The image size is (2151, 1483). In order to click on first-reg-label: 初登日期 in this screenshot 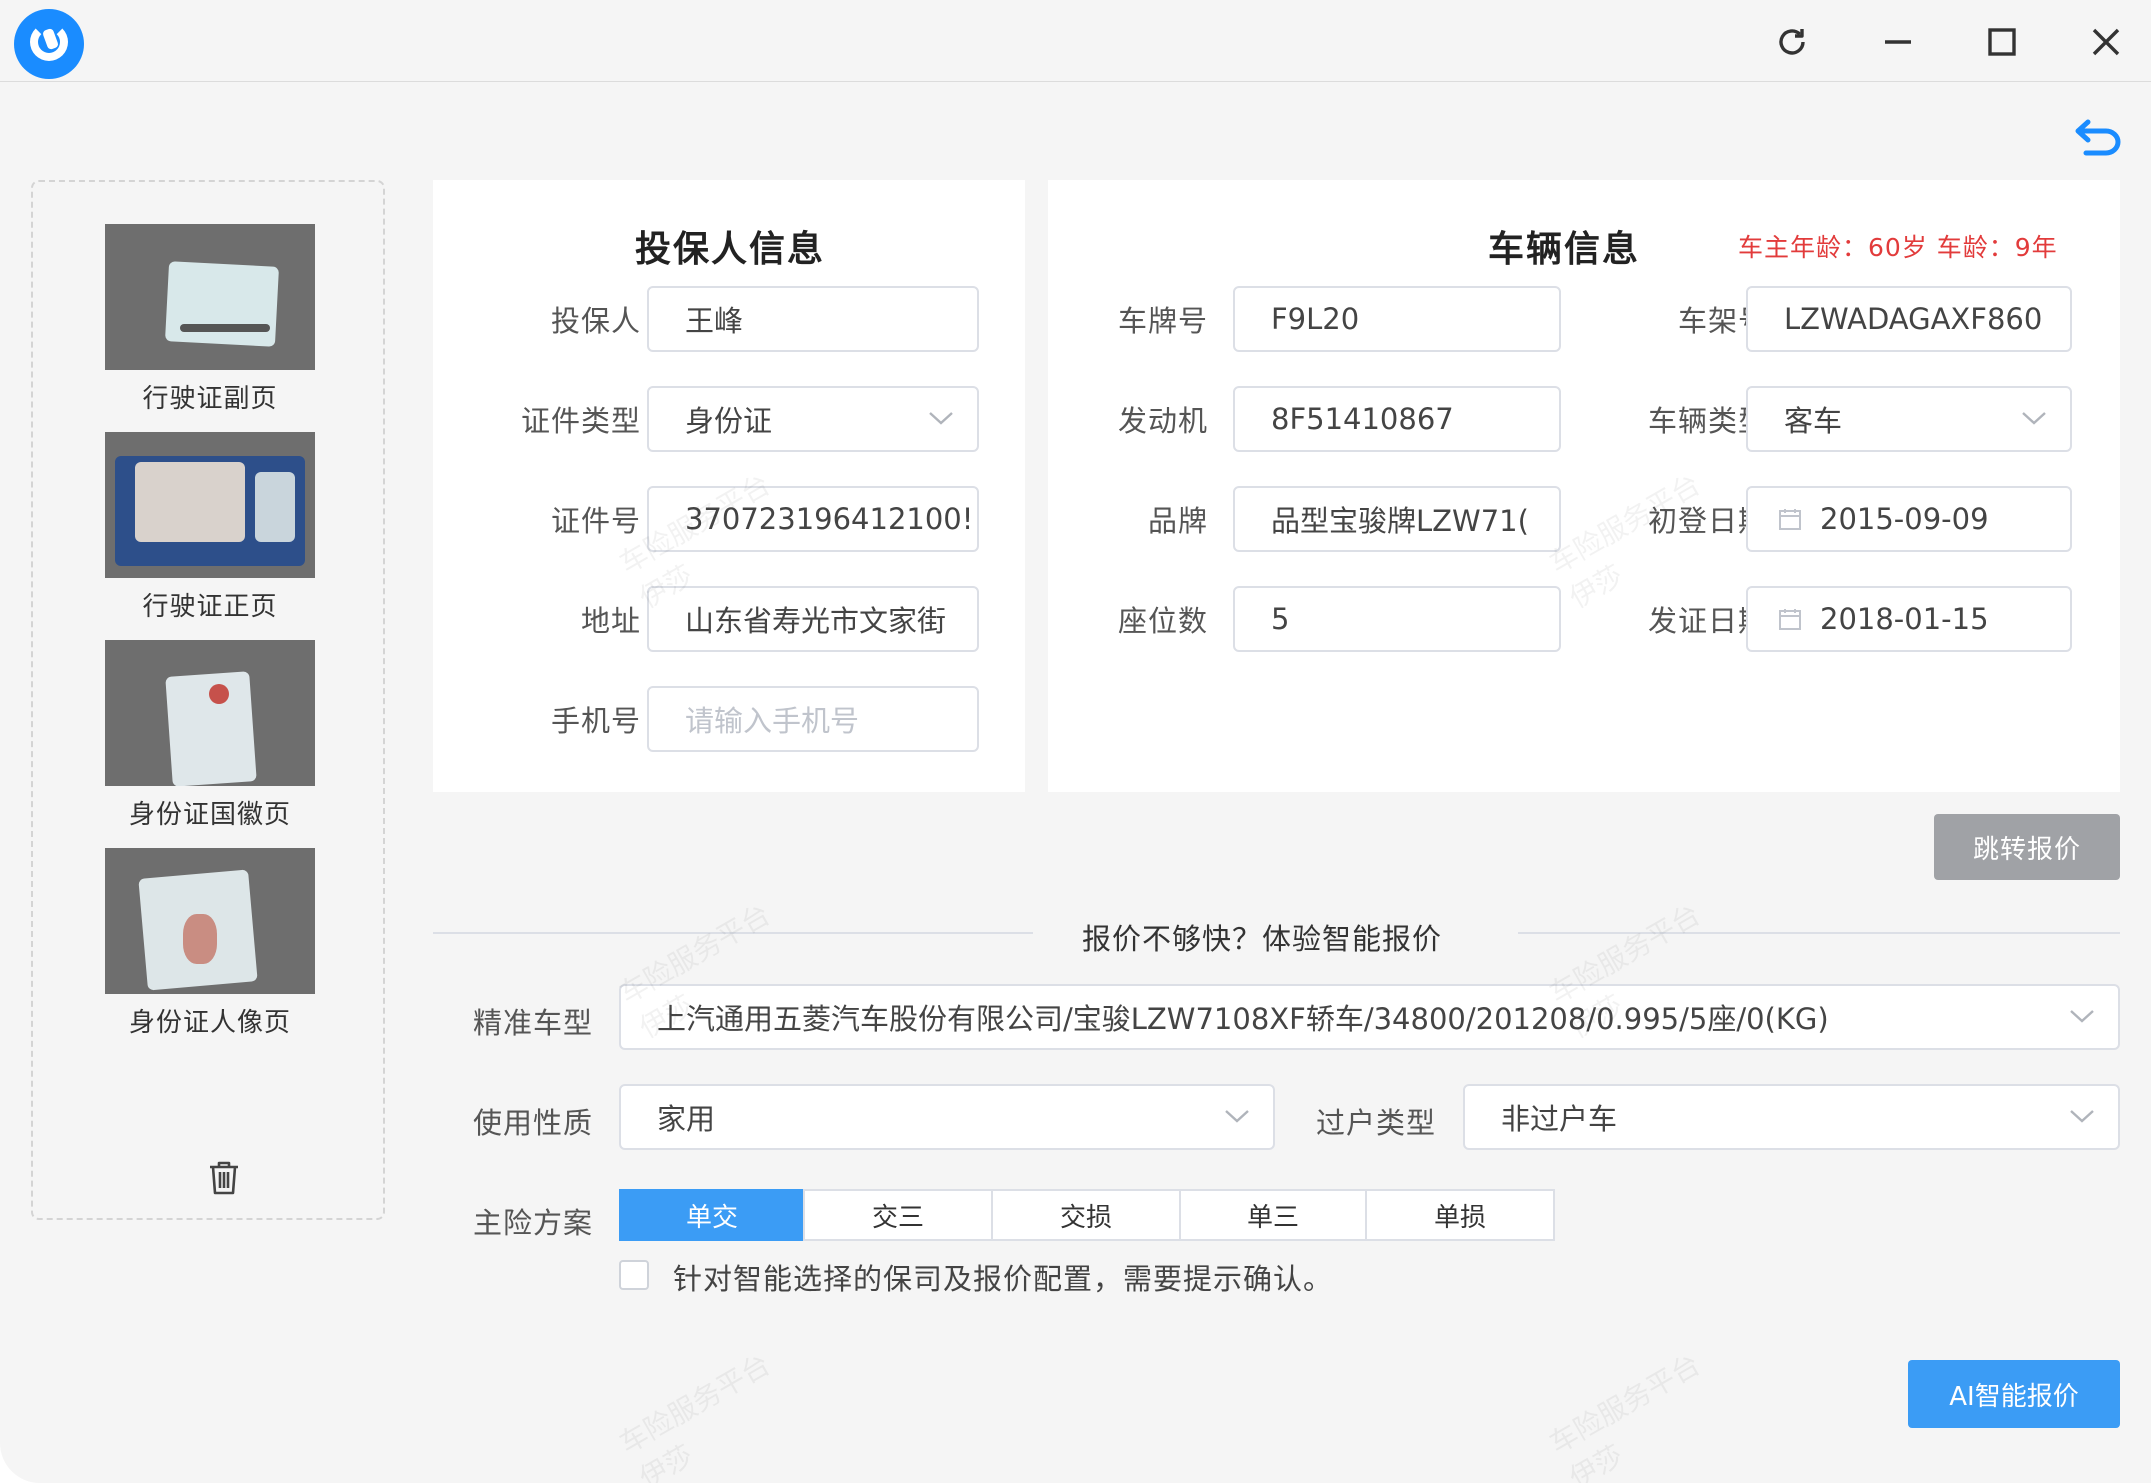, I will do `click(1707, 521)`.